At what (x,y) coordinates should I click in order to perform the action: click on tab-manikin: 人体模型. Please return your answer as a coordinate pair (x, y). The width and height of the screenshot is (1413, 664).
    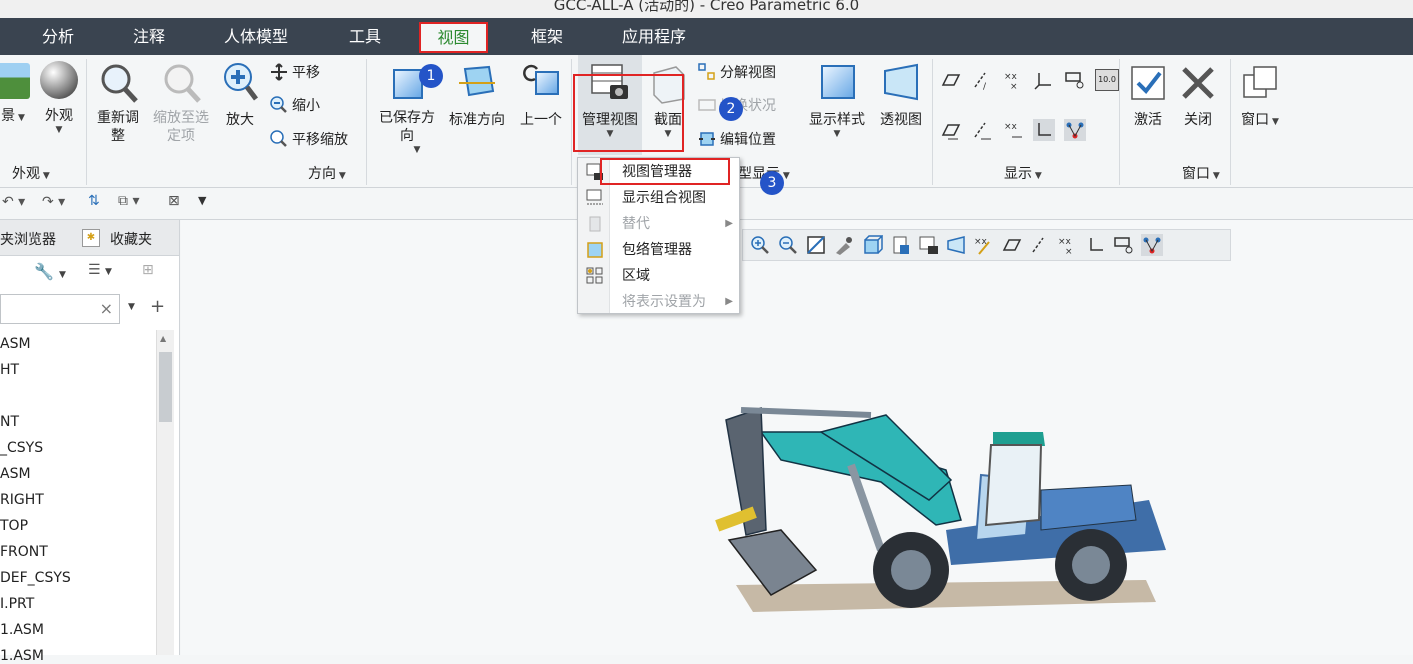
    Looking at the image, I should click on (256, 36).